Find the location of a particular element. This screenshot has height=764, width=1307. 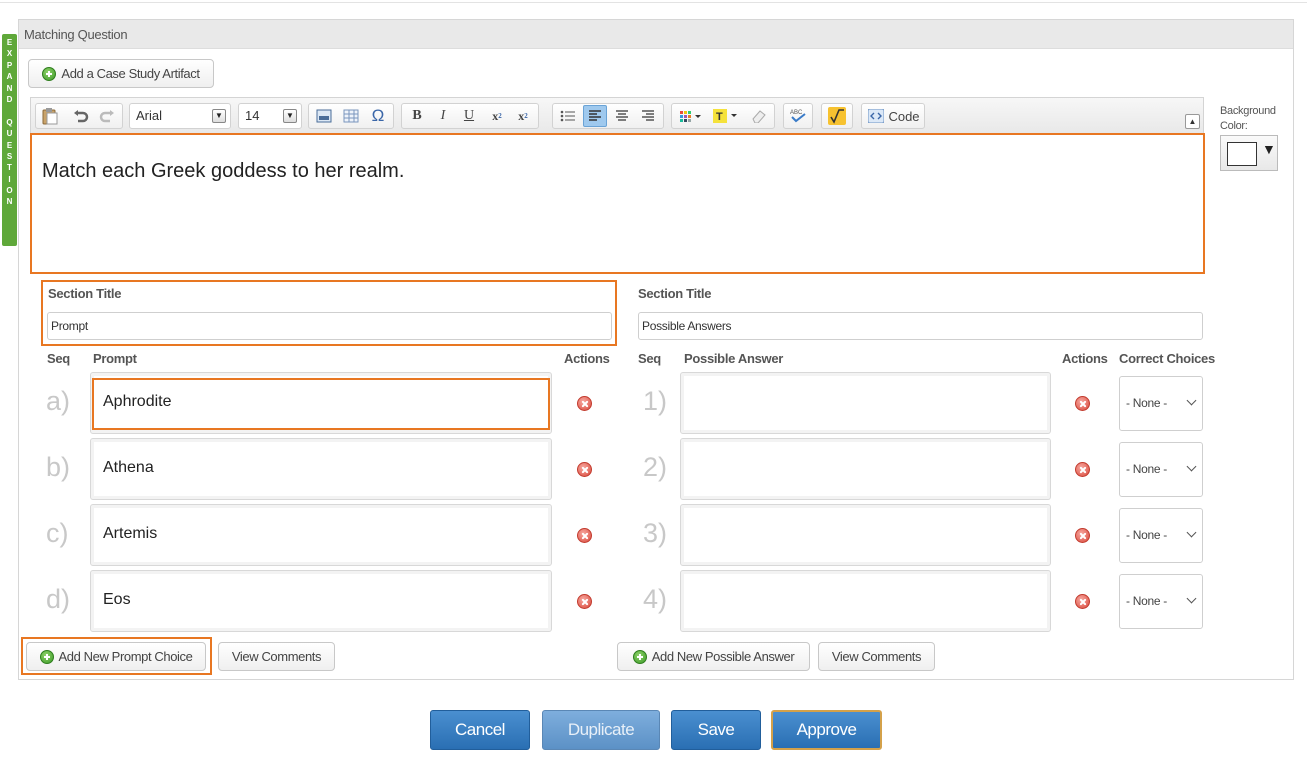

math-equation-icon is located at coordinates (837, 116).